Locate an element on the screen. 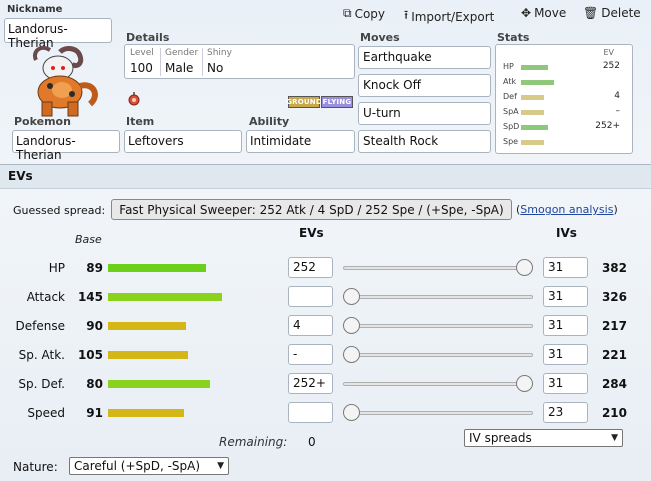 This screenshot has height=481, width=651. stat-name: Sp. Atk. is located at coordinates (41, 355).